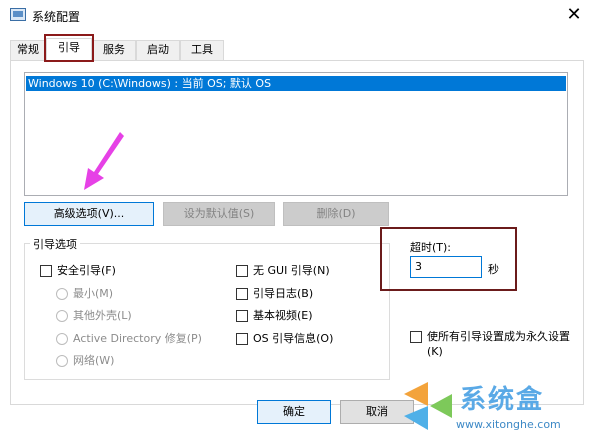 This screenshot has width=592, height=436. I want to click on no-gui-boot-checkbox: 无 GUI 引导(N), so click(283, 271).